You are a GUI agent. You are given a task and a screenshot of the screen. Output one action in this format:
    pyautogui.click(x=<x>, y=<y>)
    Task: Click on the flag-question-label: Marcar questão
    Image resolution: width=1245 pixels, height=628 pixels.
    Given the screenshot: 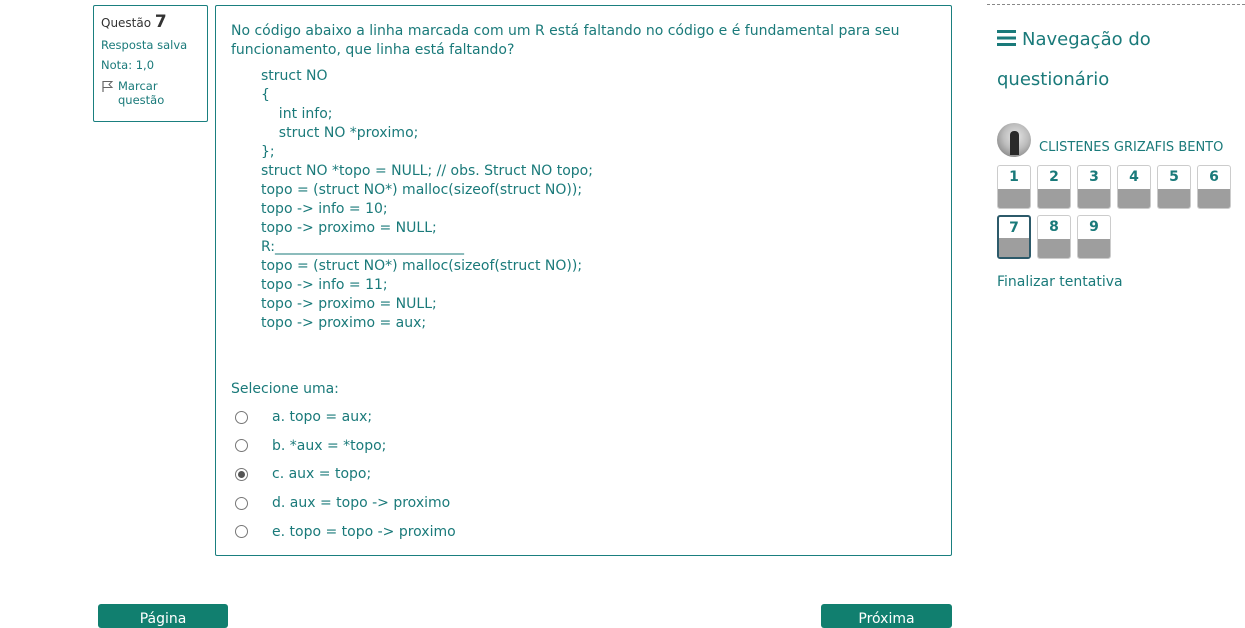 What is the action you would take?
    pyautogui.click(x=141, y=93)
    